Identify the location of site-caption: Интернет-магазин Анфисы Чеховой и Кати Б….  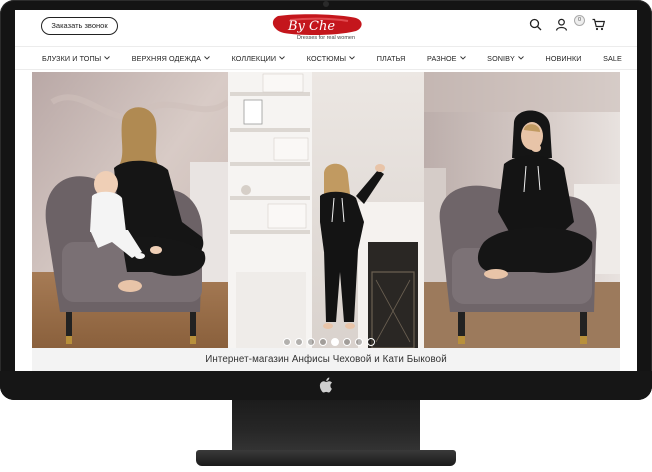
(326, 359).